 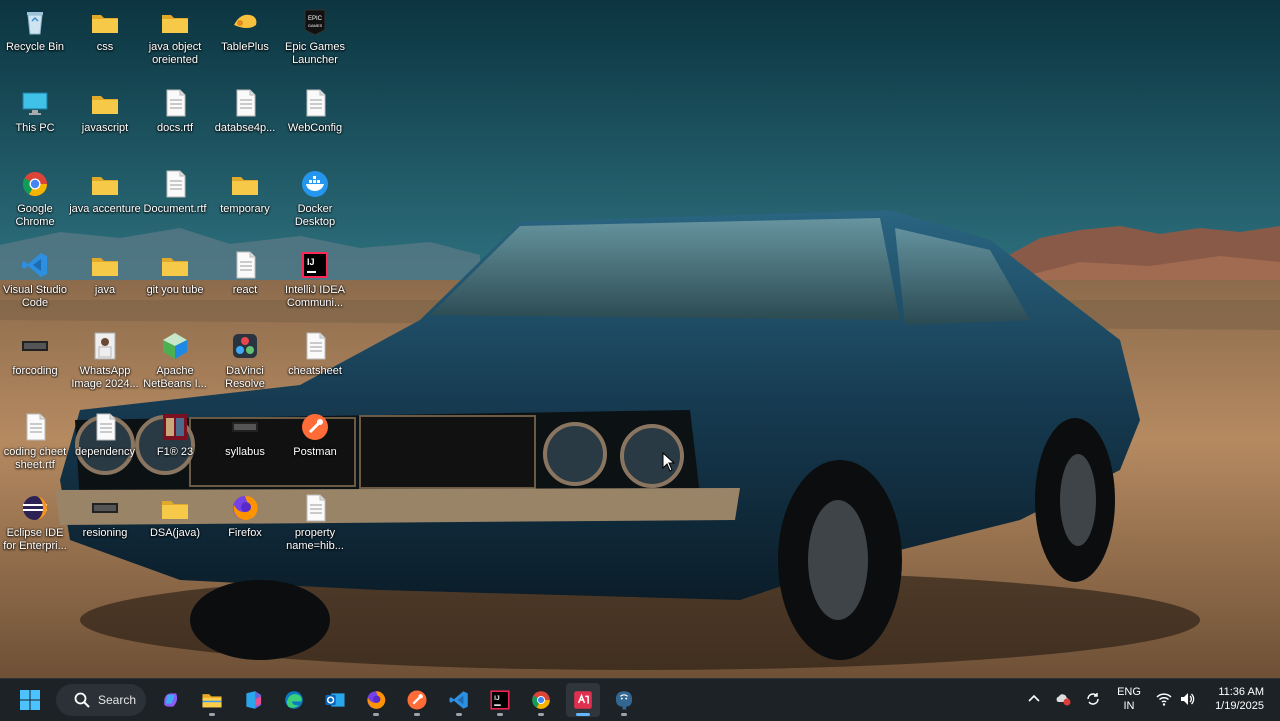 What do you see at coordinates (1233, 699) in the screenshot?
I see `clock: 11:36 AM 1/19/2025` at bounding box center [1233, 699].